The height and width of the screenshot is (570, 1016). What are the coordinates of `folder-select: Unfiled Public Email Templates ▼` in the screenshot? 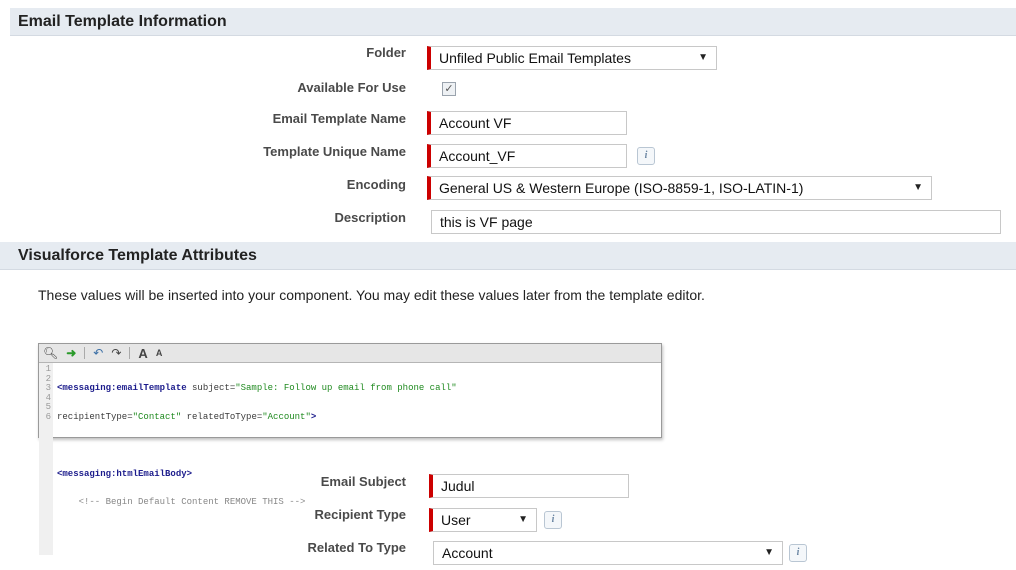 It's located at (572, 58).